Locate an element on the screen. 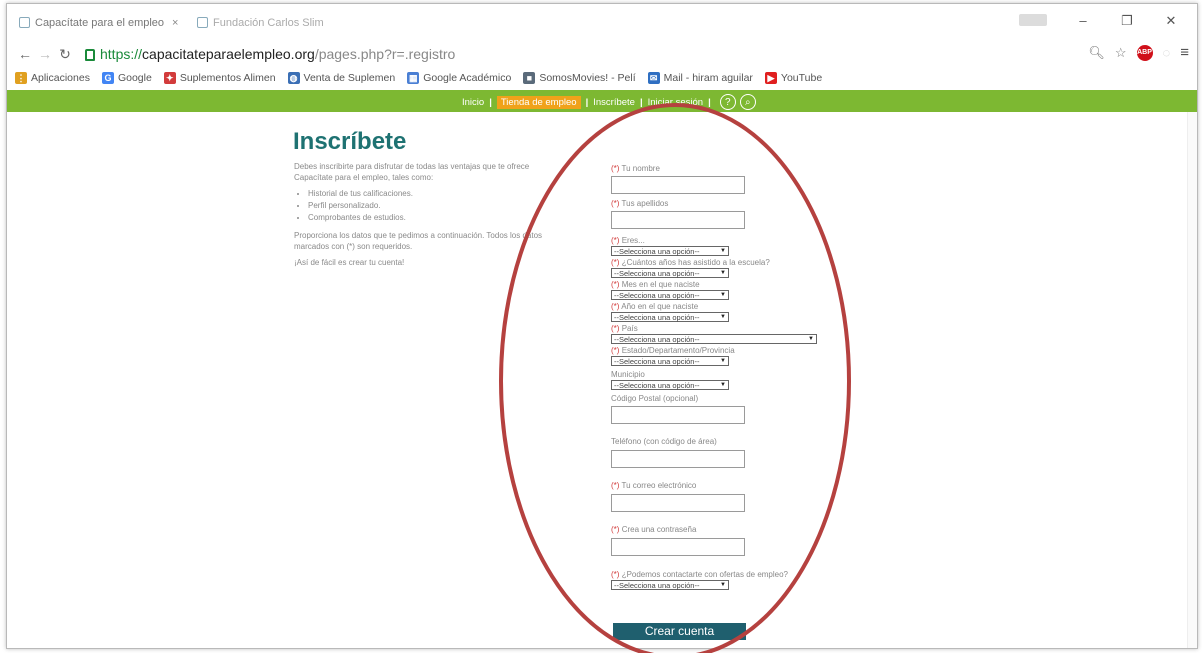  forward-icon: → is located at coordinates (45, 54).